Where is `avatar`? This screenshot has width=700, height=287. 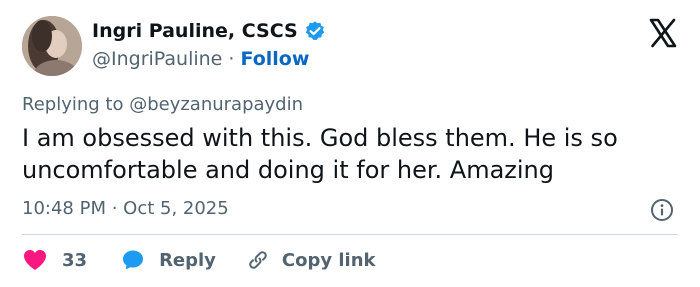 avatar is located at coordinates (52, 46).